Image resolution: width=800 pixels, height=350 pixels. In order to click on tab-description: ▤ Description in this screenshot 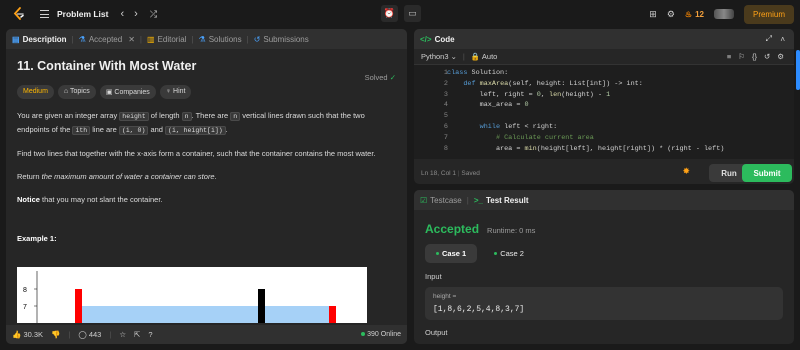, I will do `click(39, 39)`.